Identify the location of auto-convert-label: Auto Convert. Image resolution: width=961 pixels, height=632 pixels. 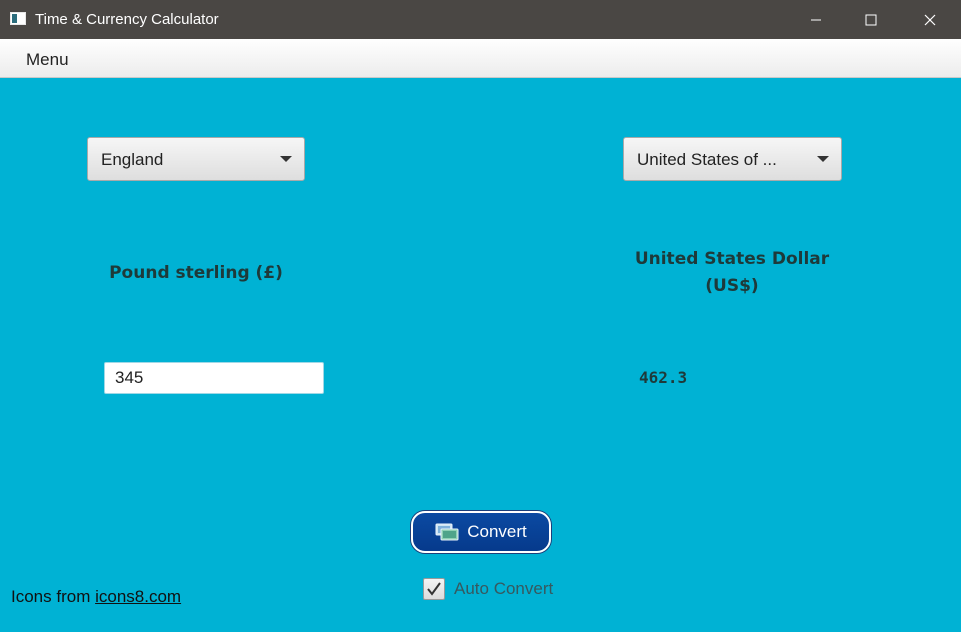
(504, 588).